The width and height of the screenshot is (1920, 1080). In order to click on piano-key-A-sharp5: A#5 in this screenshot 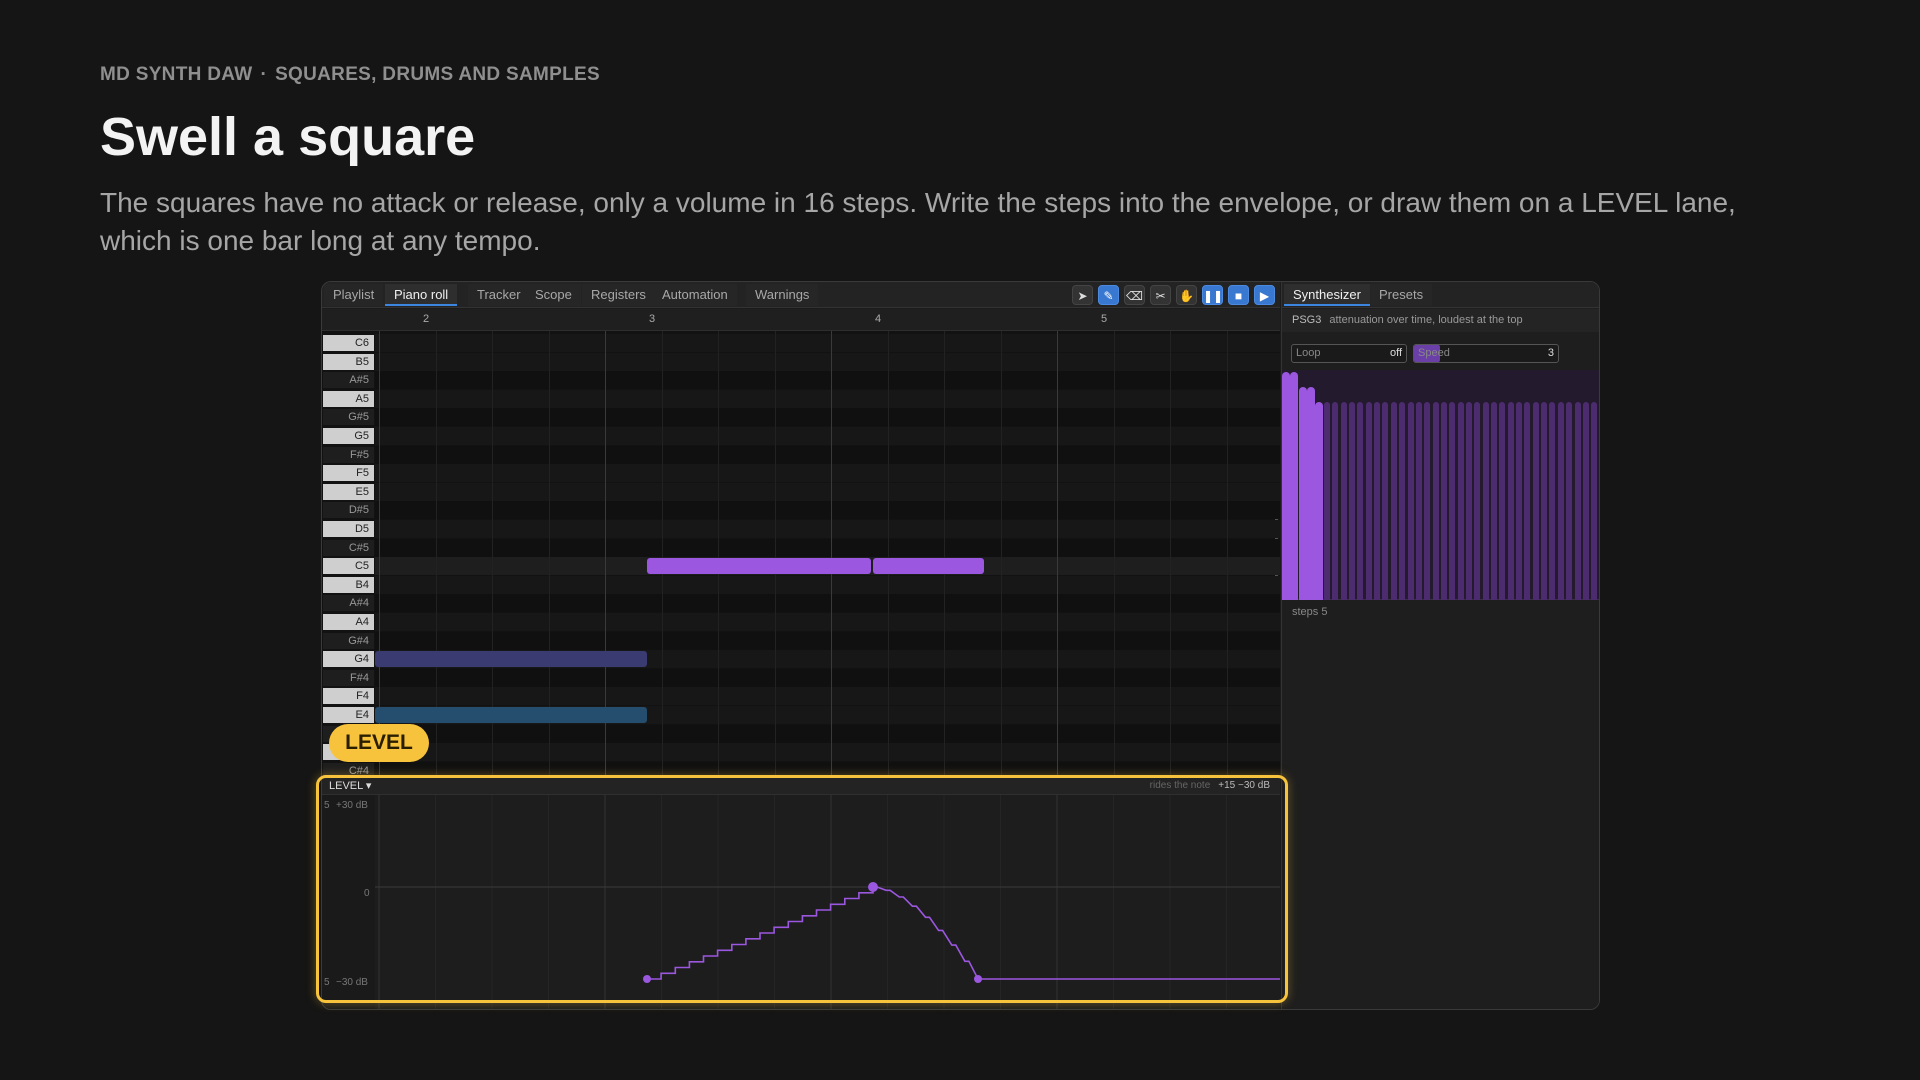, I will do `click(348, 380)`.